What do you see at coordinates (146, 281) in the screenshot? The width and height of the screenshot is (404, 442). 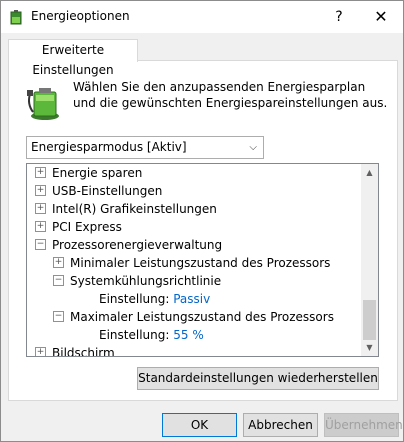 I see `tree-item-label: Systemkühlungsrichtlinie` at bounding box center [146, 281].